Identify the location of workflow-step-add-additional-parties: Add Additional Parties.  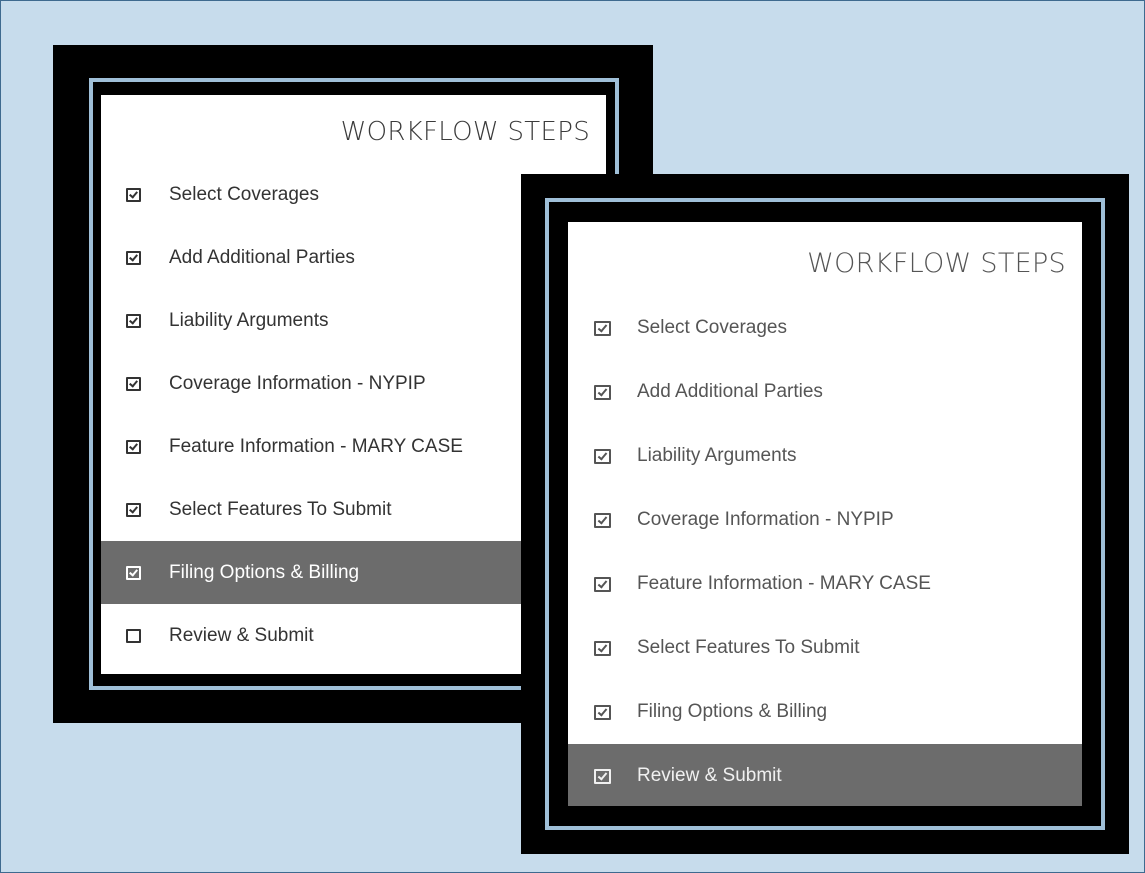
(825, 392).